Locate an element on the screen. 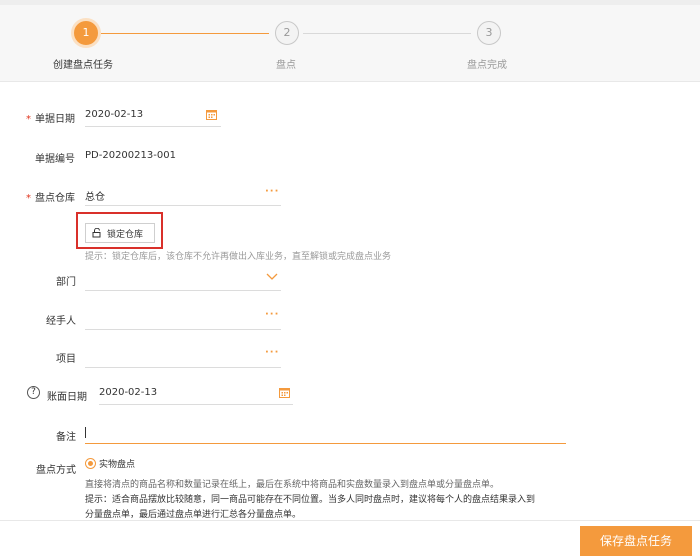 The image size is (700, 559). handler-label: 经手人 is located at coordinates (61, 321).